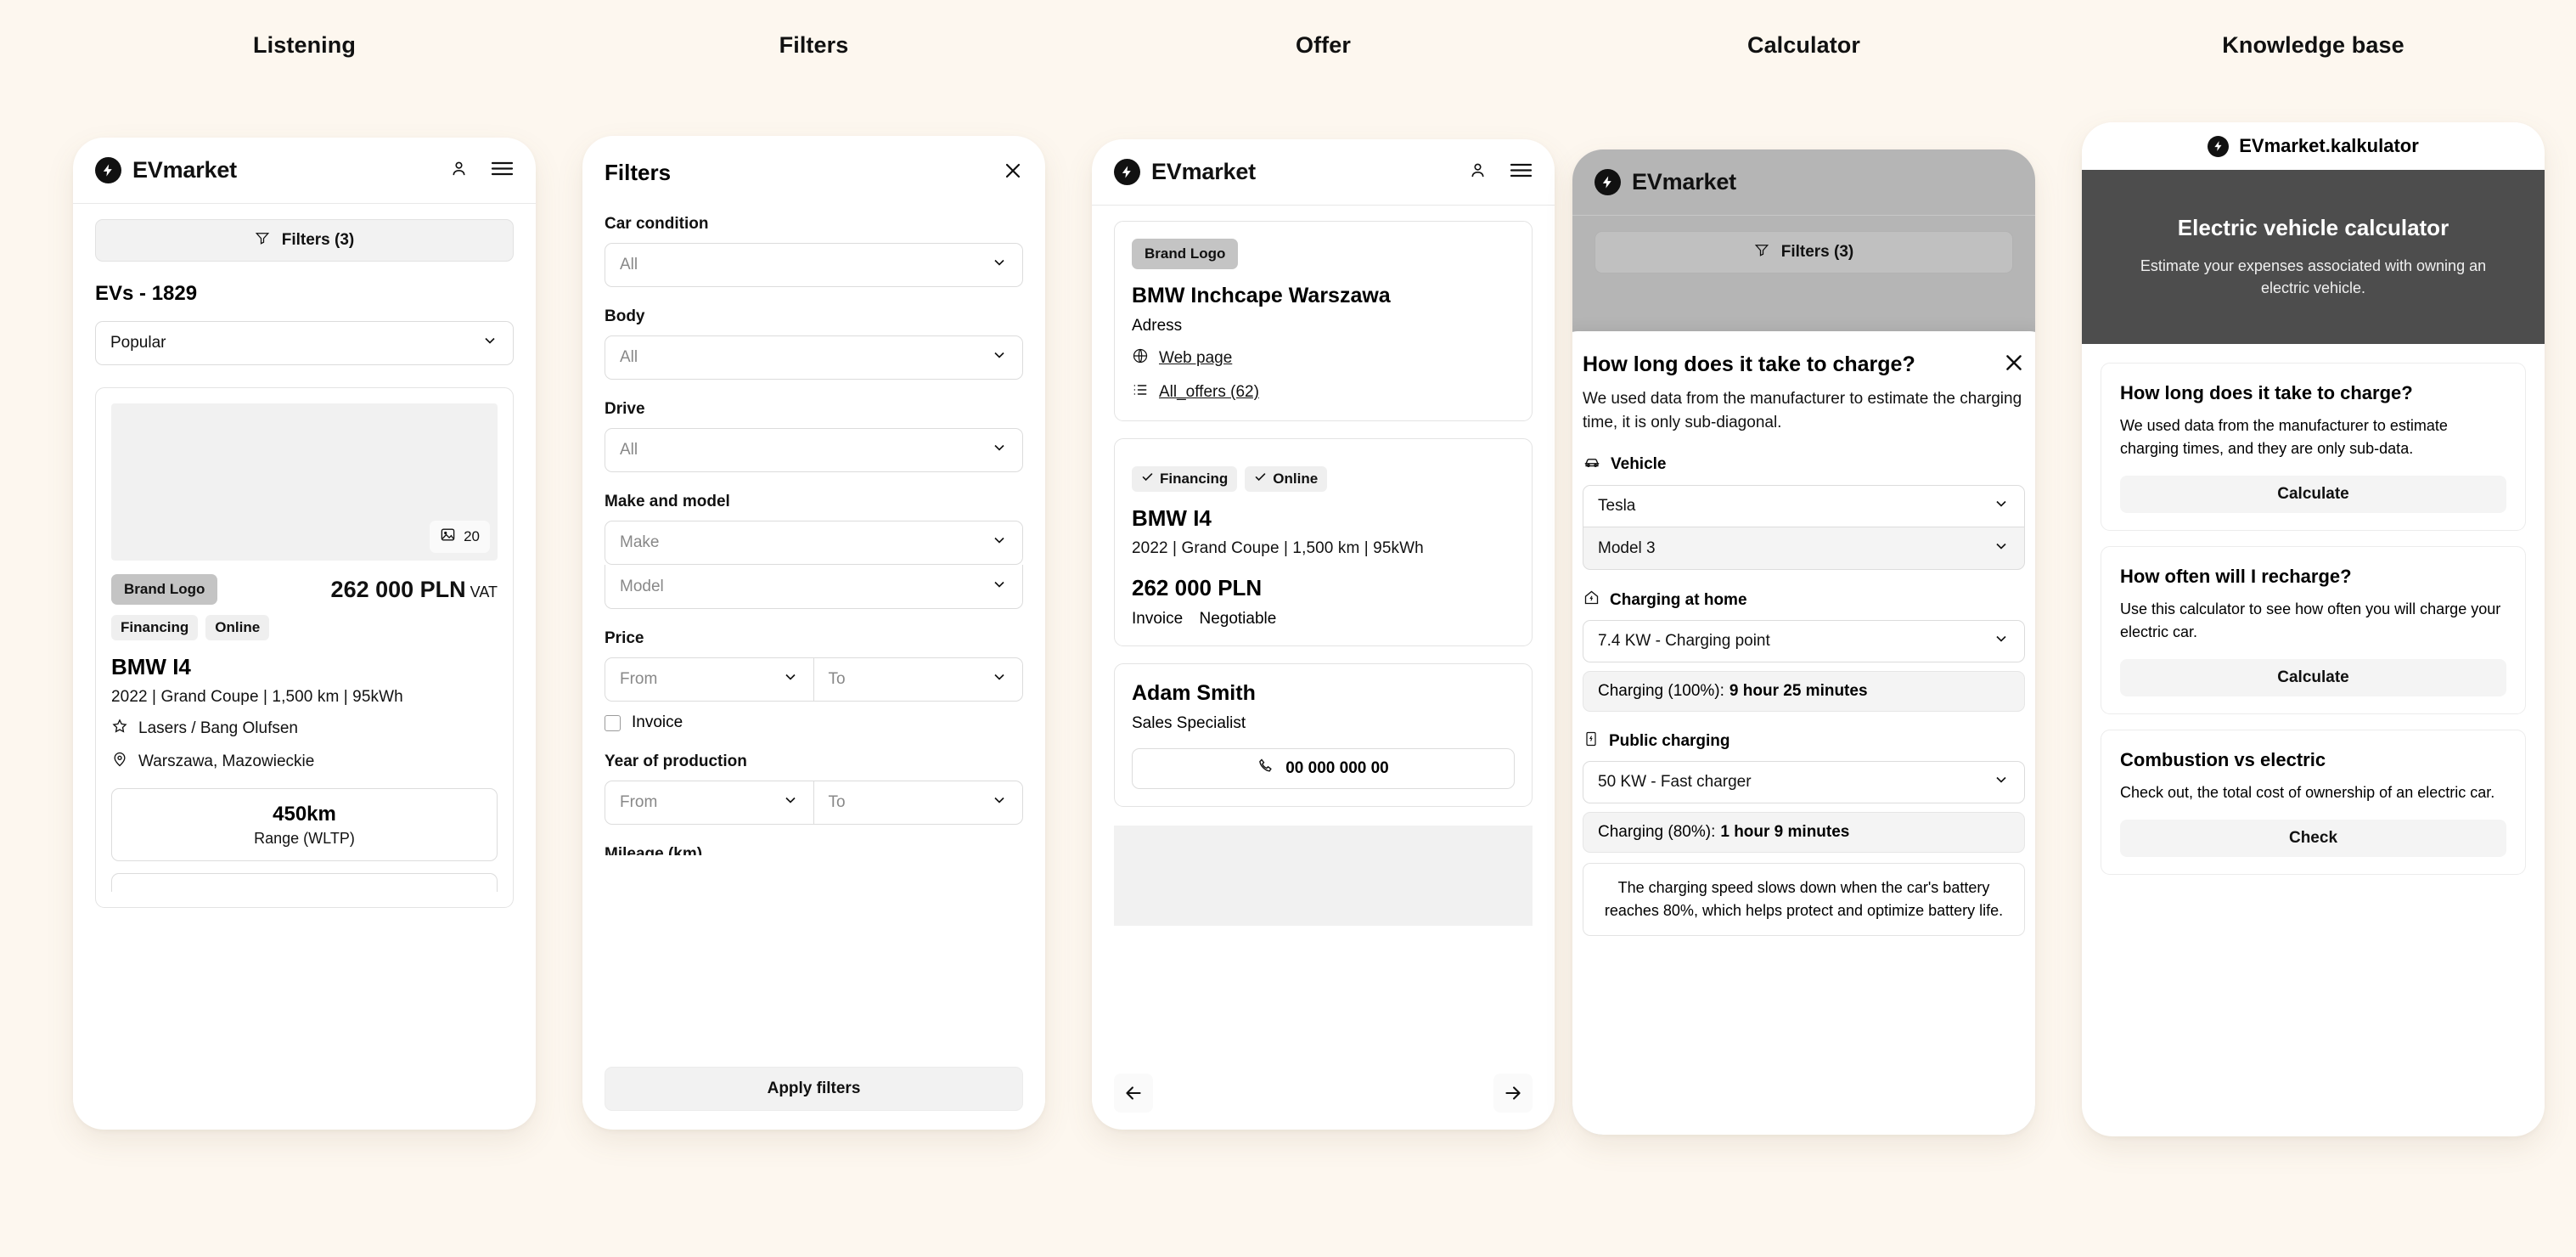 The width and height of the screenshot is (2576, 1257). I want to click on modal-title: How long does it take to charge?, so click(1749, 364).